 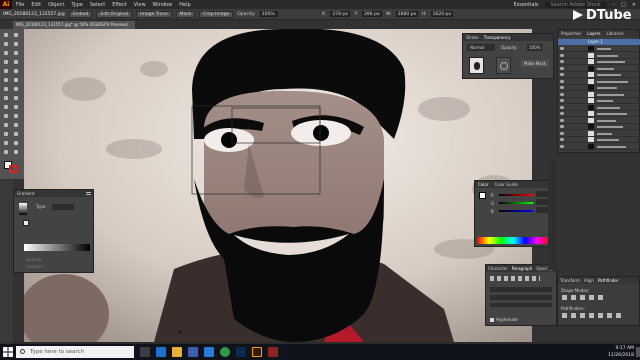 What do you see at coordinates (535, 47) in the screenshot?
I see `transparency-opacity-field: 100%` at bounding box center [535, 47].